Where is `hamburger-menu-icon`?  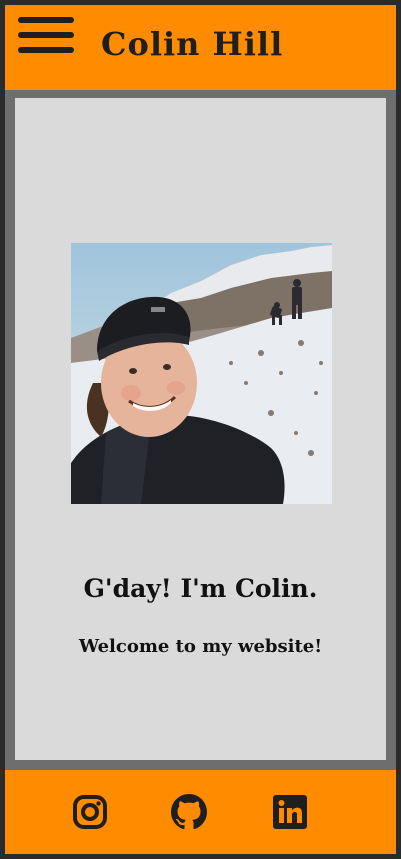 hamburger-menu-icon is located at coordinates (46, 36).